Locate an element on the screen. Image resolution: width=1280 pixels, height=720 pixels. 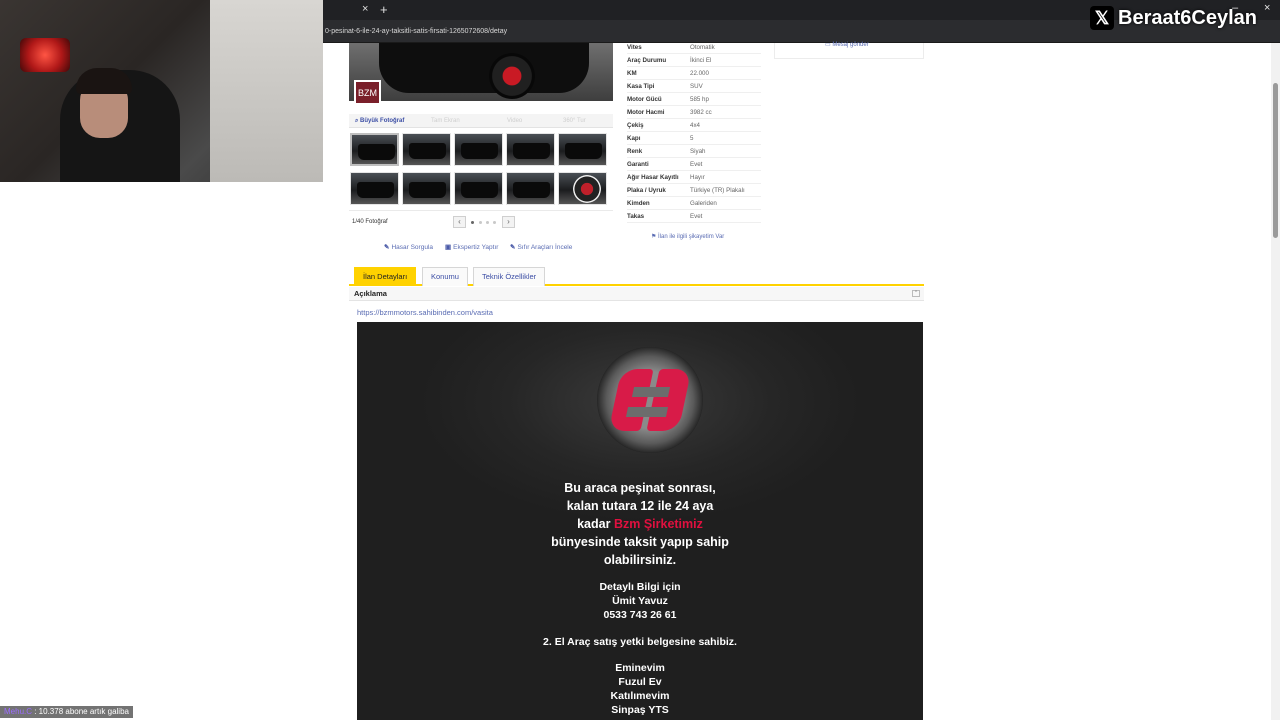
spec-row: KM 22.000 is located at coordinates (694, 73).